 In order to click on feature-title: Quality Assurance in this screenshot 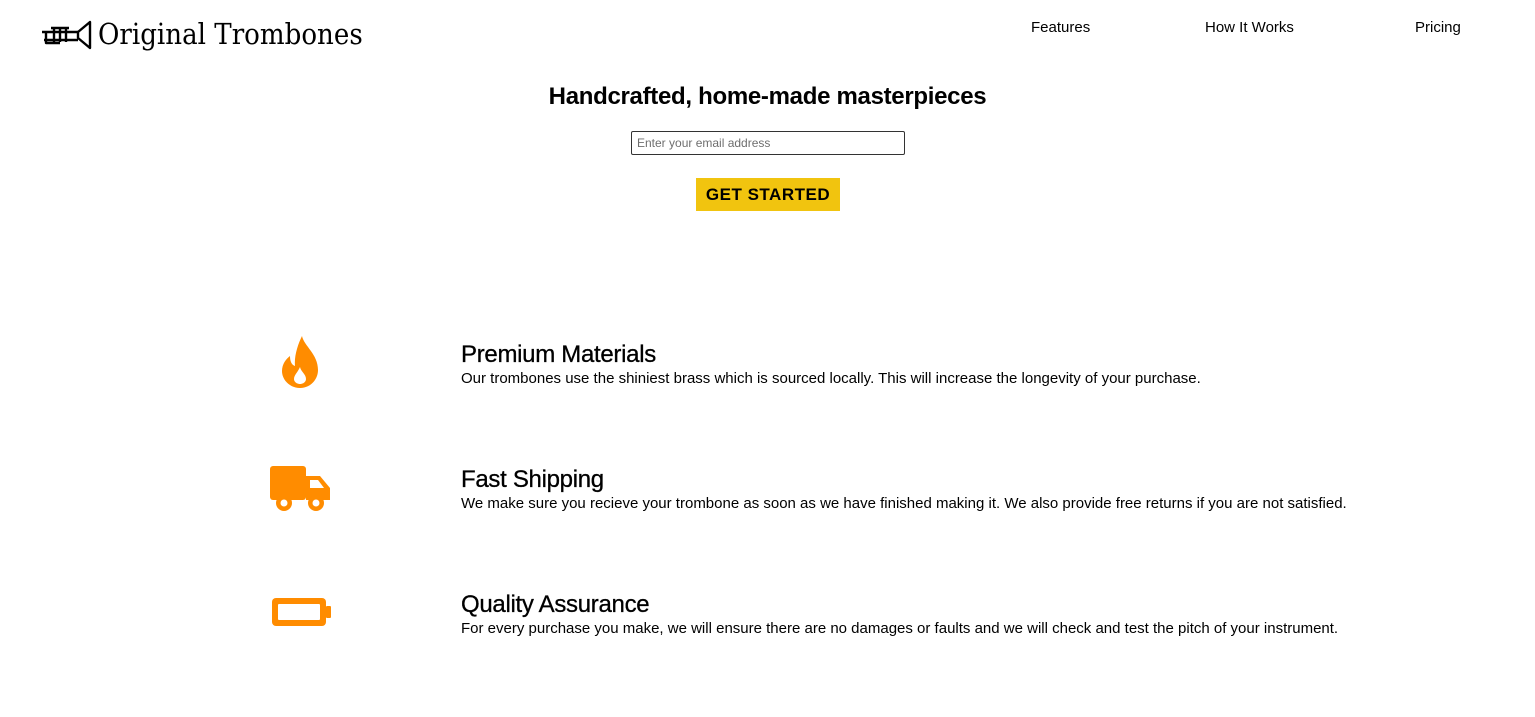, I will do `click(555, 604)`.